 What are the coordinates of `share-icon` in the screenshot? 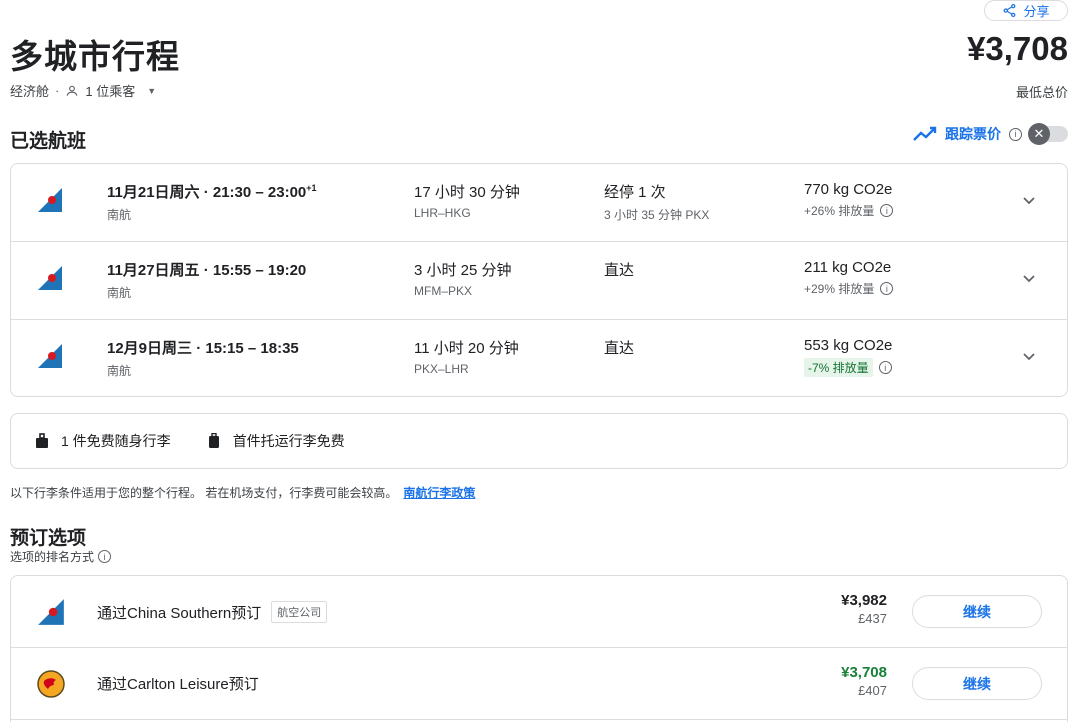 It's located at (1010, 10).